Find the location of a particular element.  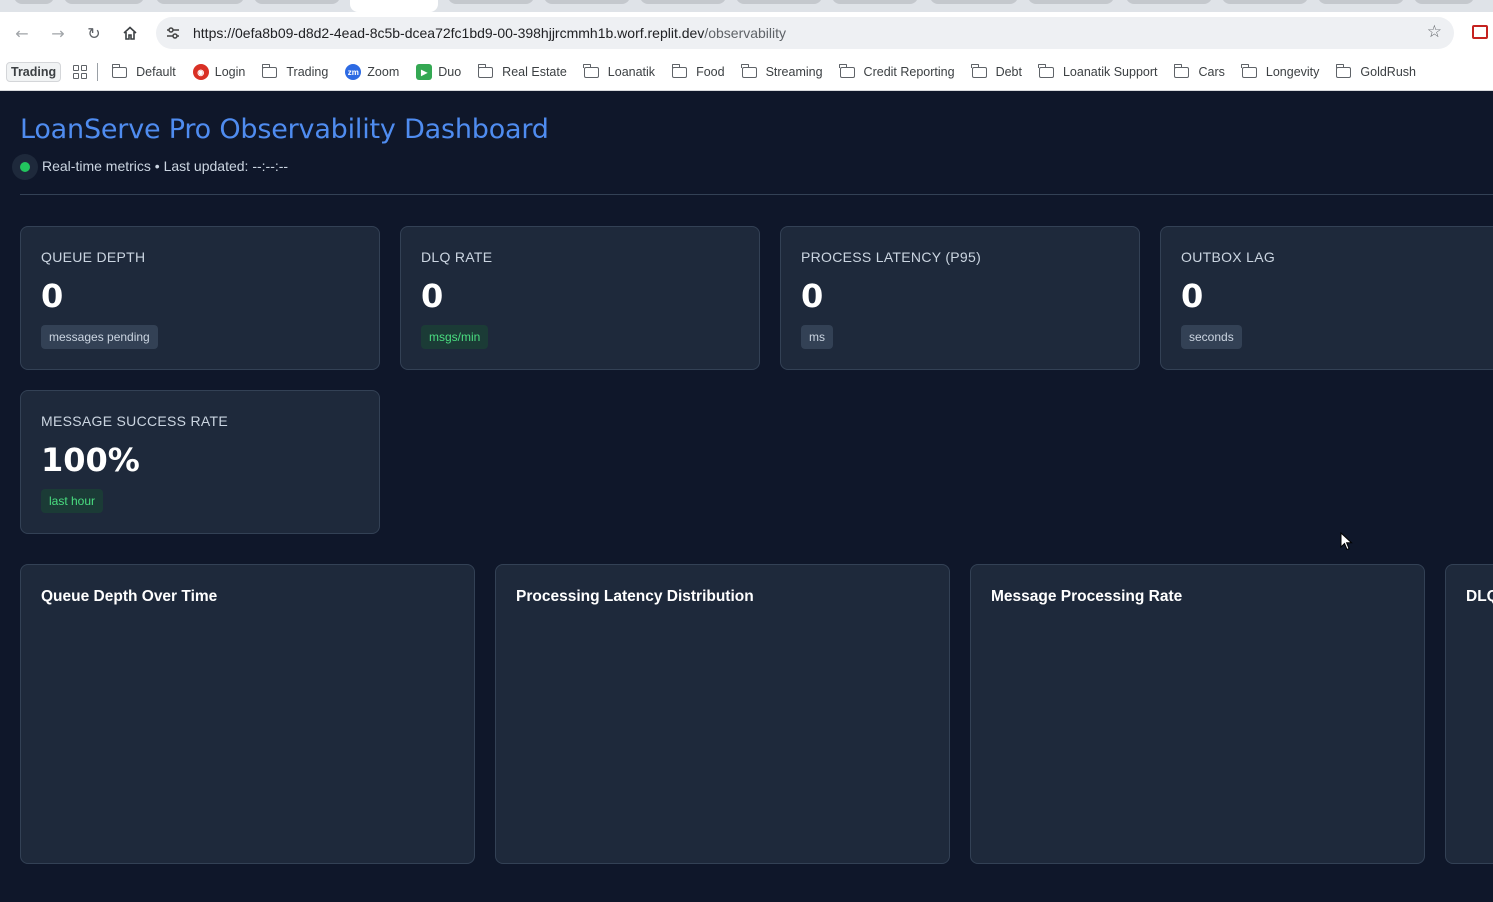

bookmark-longevity: Longevity is located at coordinates (1280, 71).